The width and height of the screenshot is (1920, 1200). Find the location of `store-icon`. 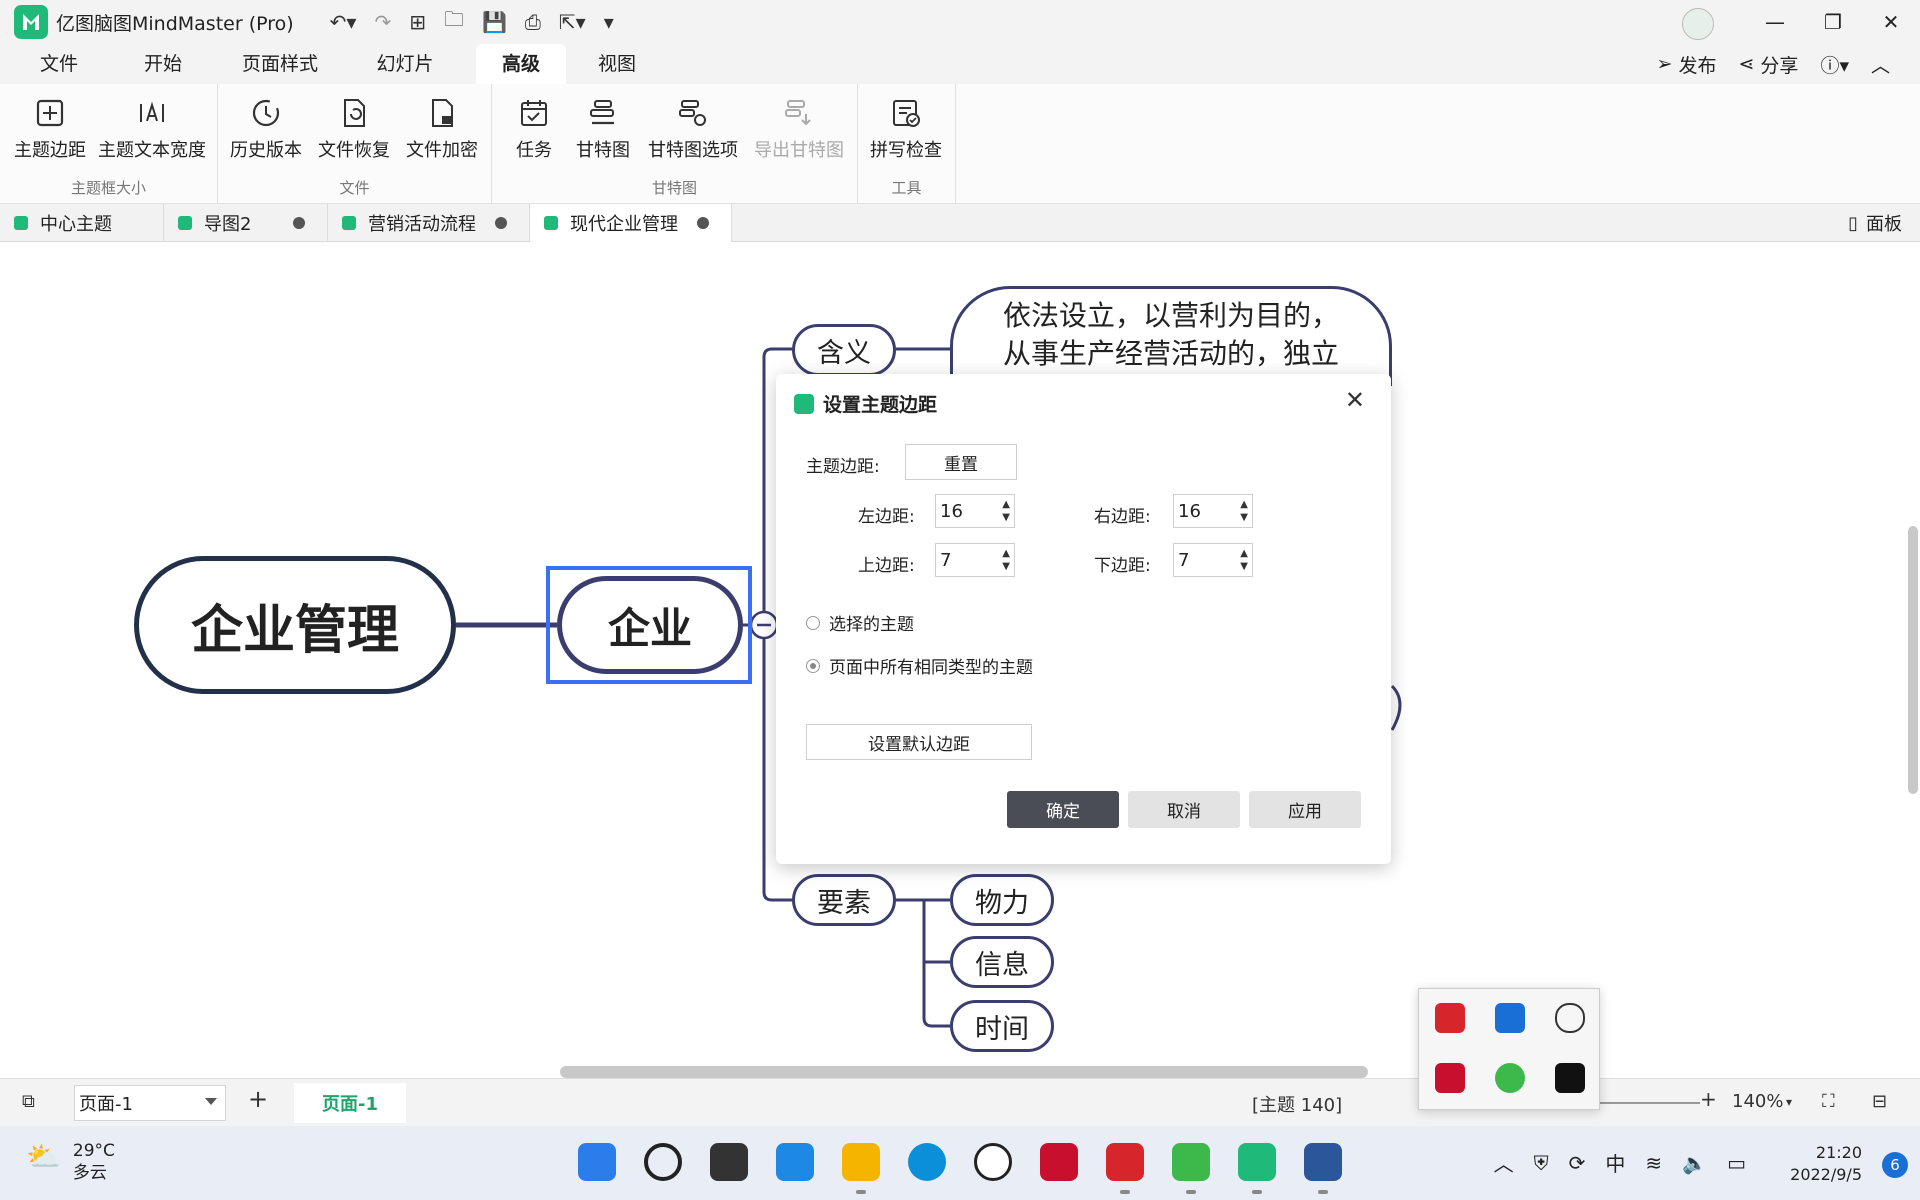

store-icon is located at coordinates (795, 1162).